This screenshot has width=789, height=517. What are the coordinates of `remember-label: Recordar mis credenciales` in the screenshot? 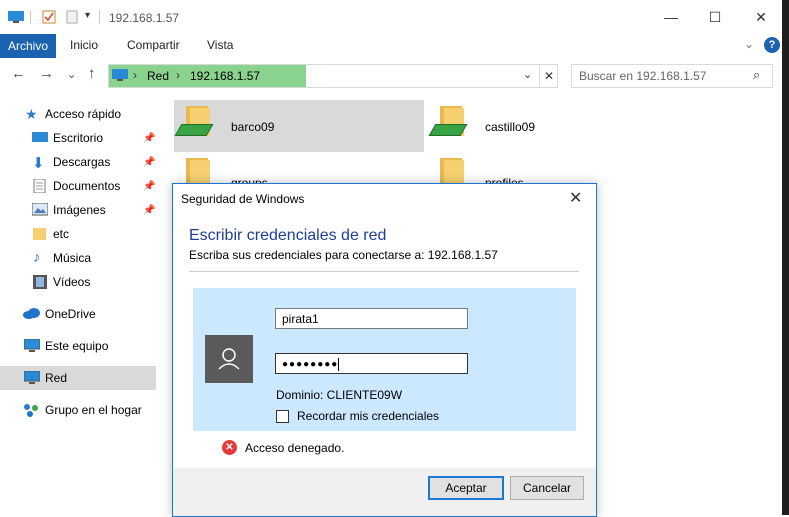 It's located at (368, 416).